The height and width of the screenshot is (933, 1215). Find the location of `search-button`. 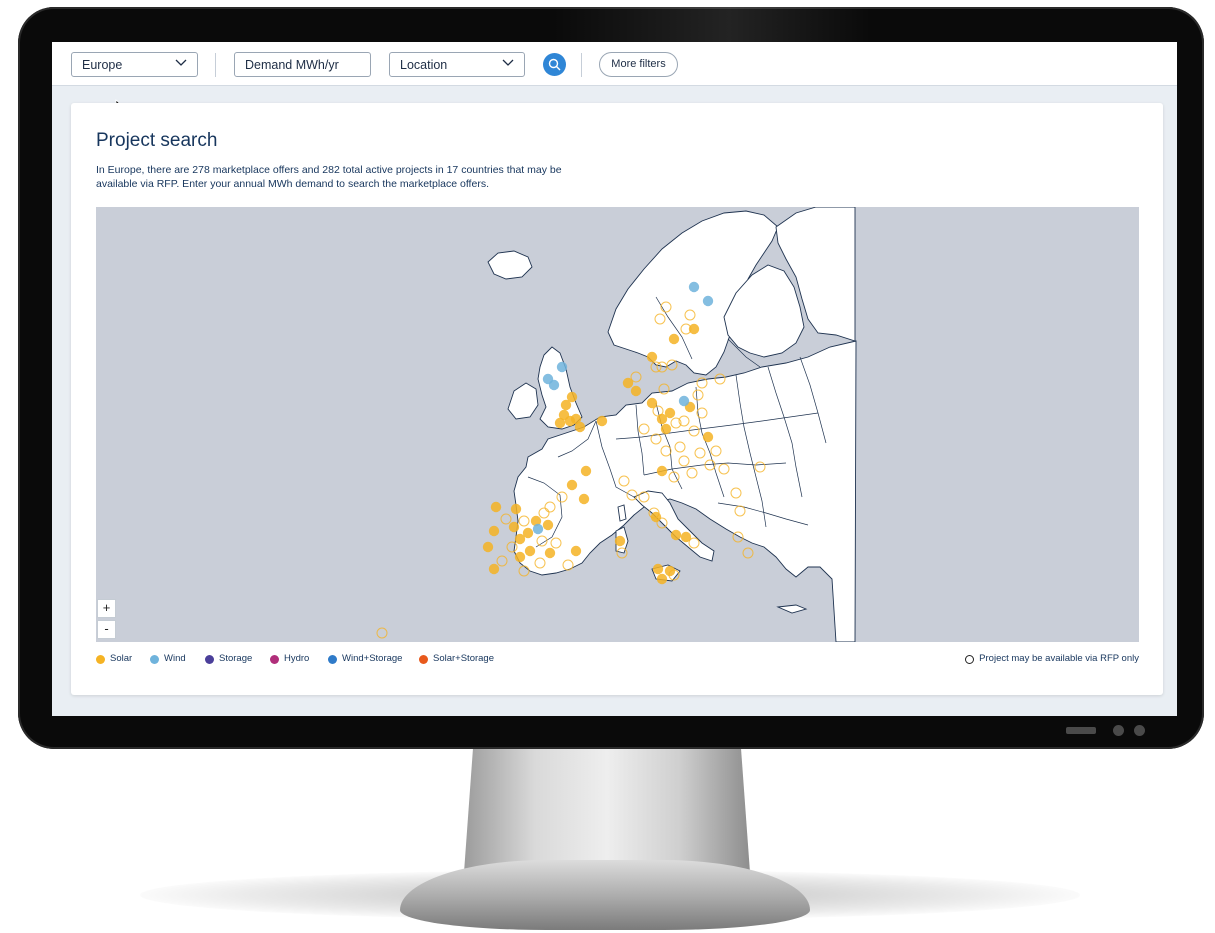

search-button is located at coordinates (554, 64).